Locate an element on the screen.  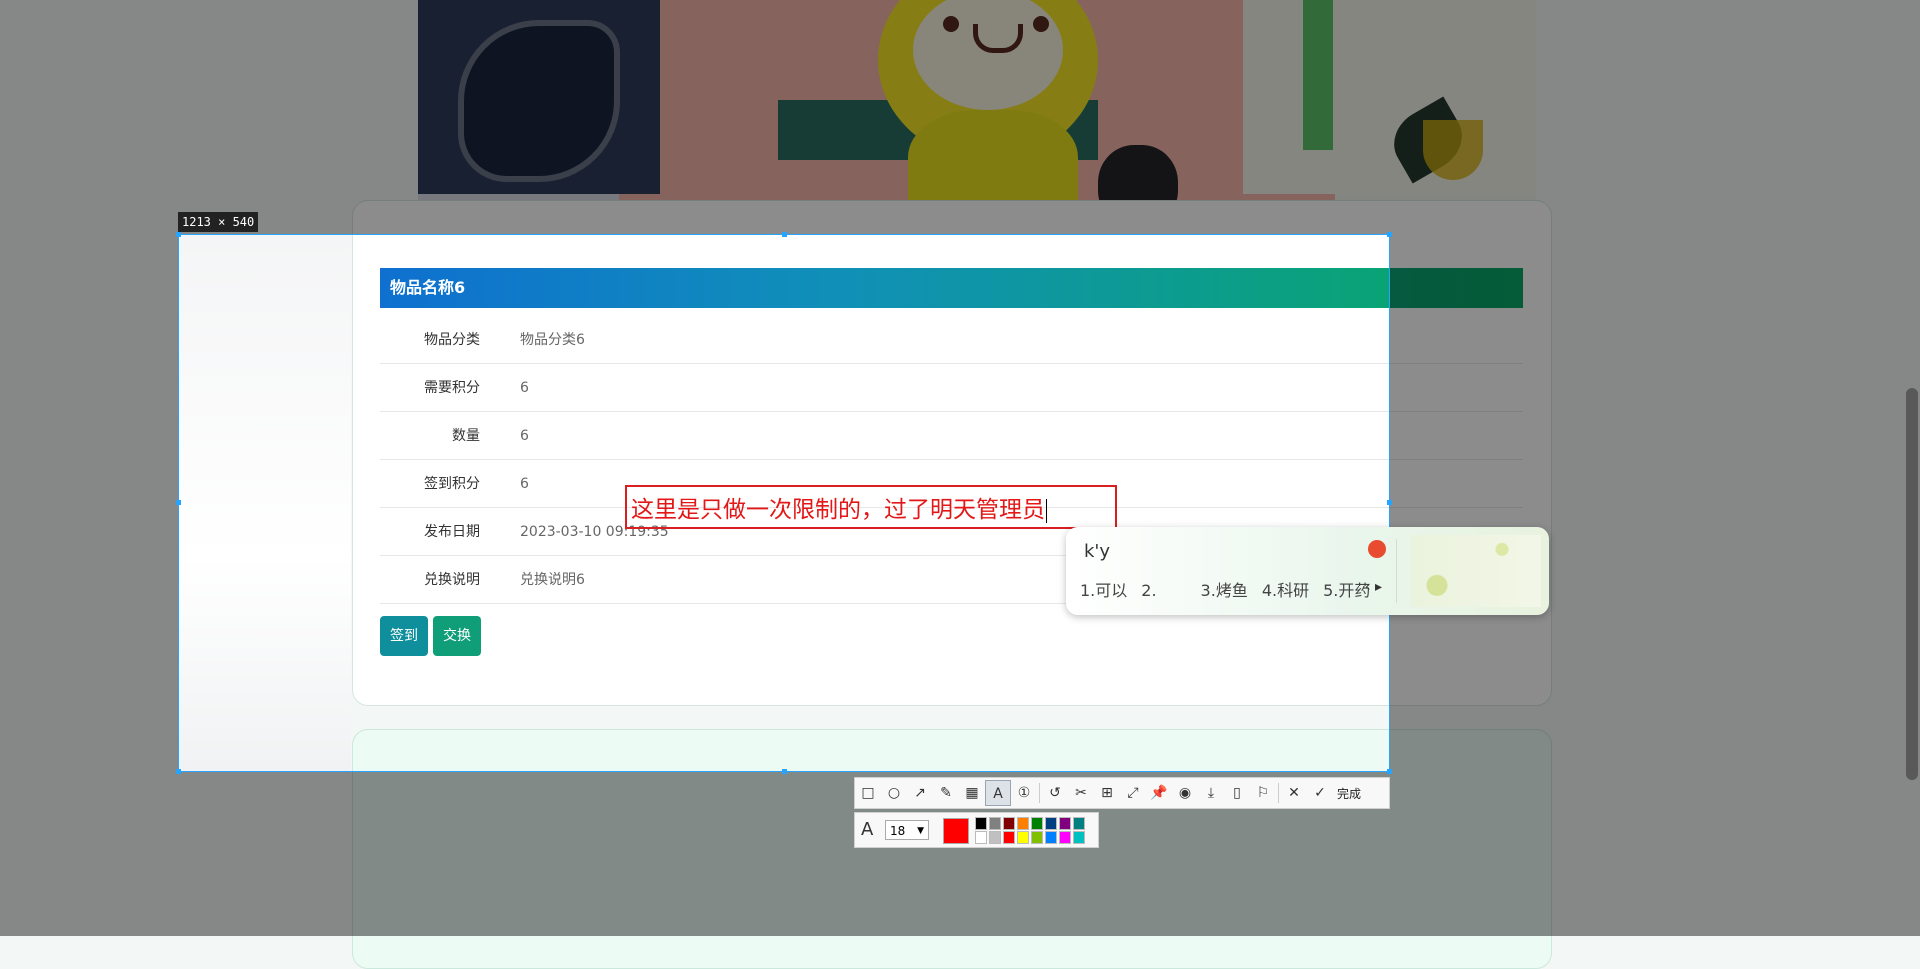
ime-candidate: 2. is located at coordinates (1148, 590).